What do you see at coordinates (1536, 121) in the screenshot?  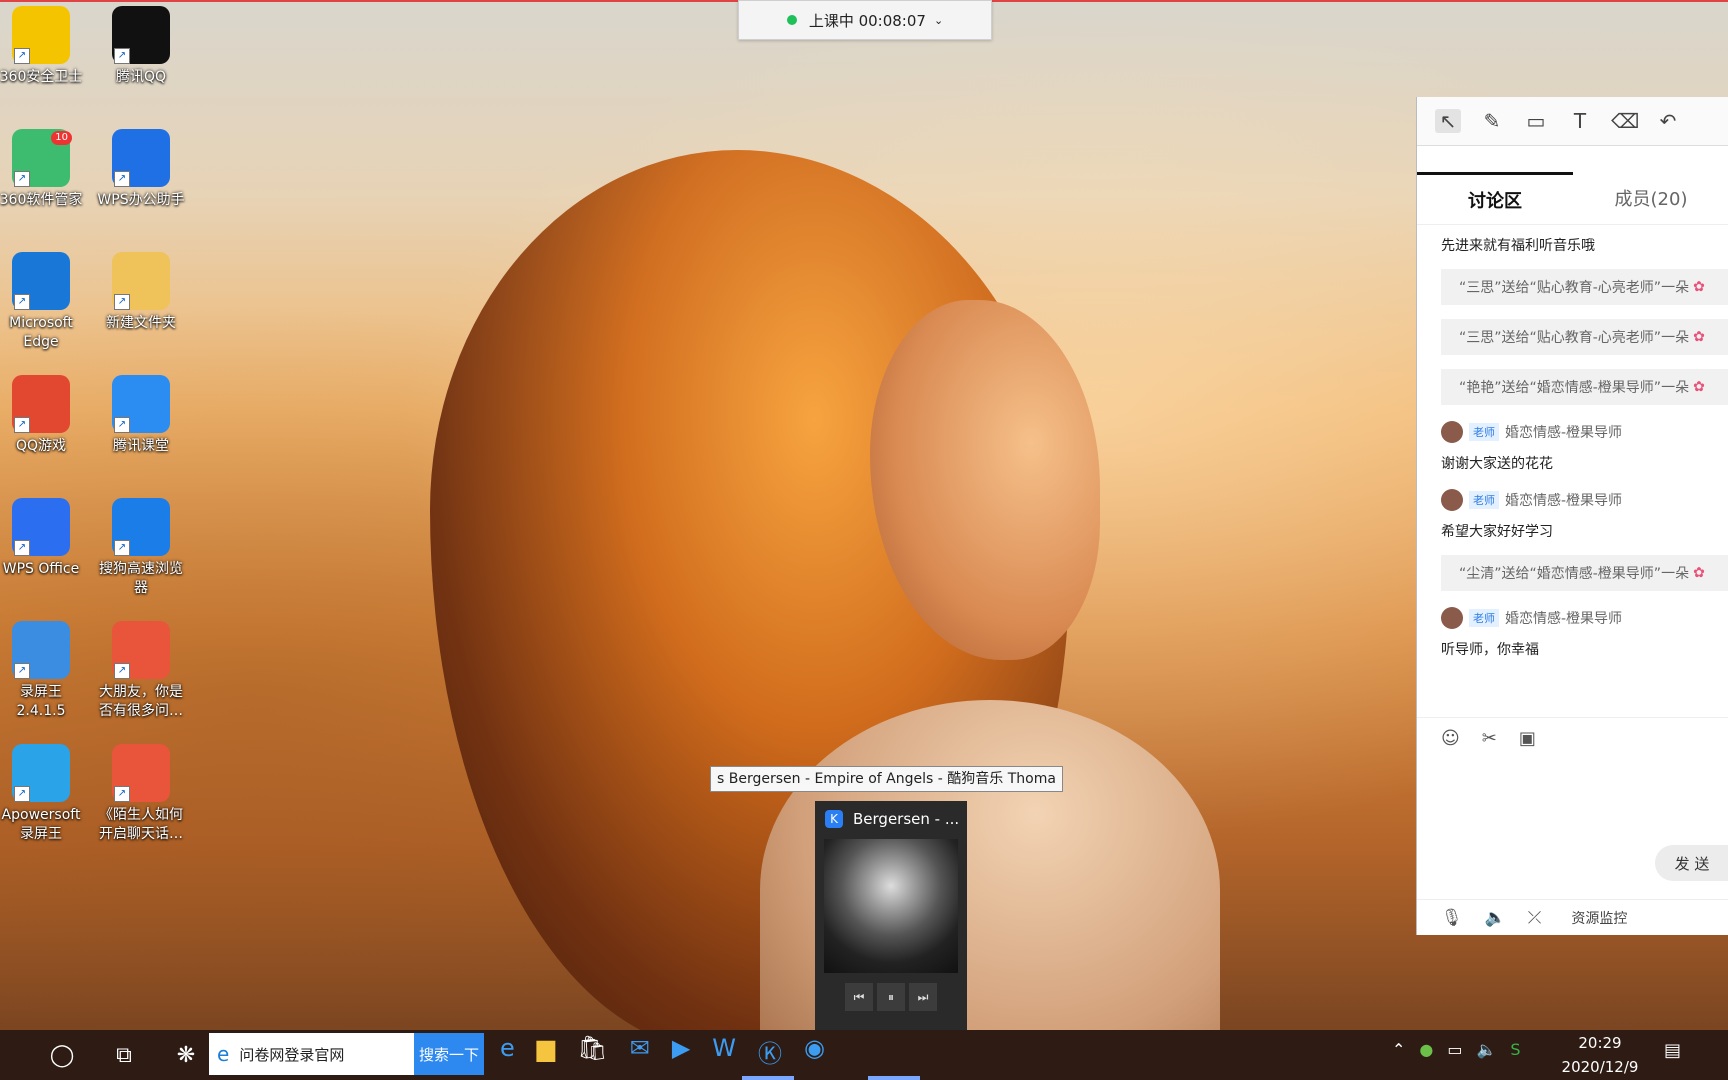 I see `rectangle-icon: ▭` at bounding box center [1536, 121].